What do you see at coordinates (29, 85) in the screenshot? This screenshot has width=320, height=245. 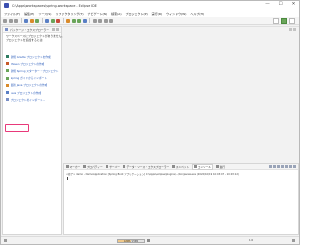 I see `link-label: 最新 Java プロジェクトの作成` at bounding box center [29, 85].